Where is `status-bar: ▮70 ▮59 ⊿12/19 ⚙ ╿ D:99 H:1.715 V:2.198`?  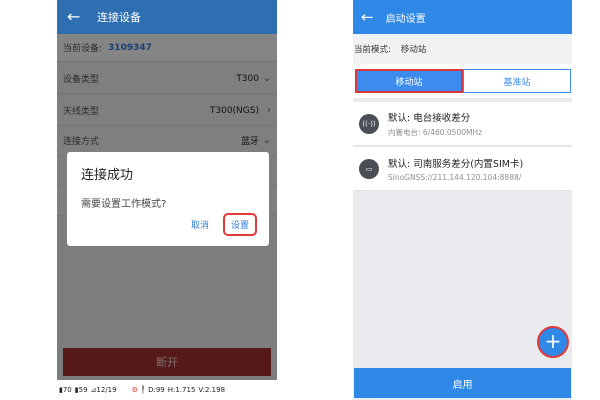 status-bar: ▮70 ▮59 ⊿12/19 ⚙ ╿ D:99 H:1.715 V:2.198 is located at coordinates (167, 390).